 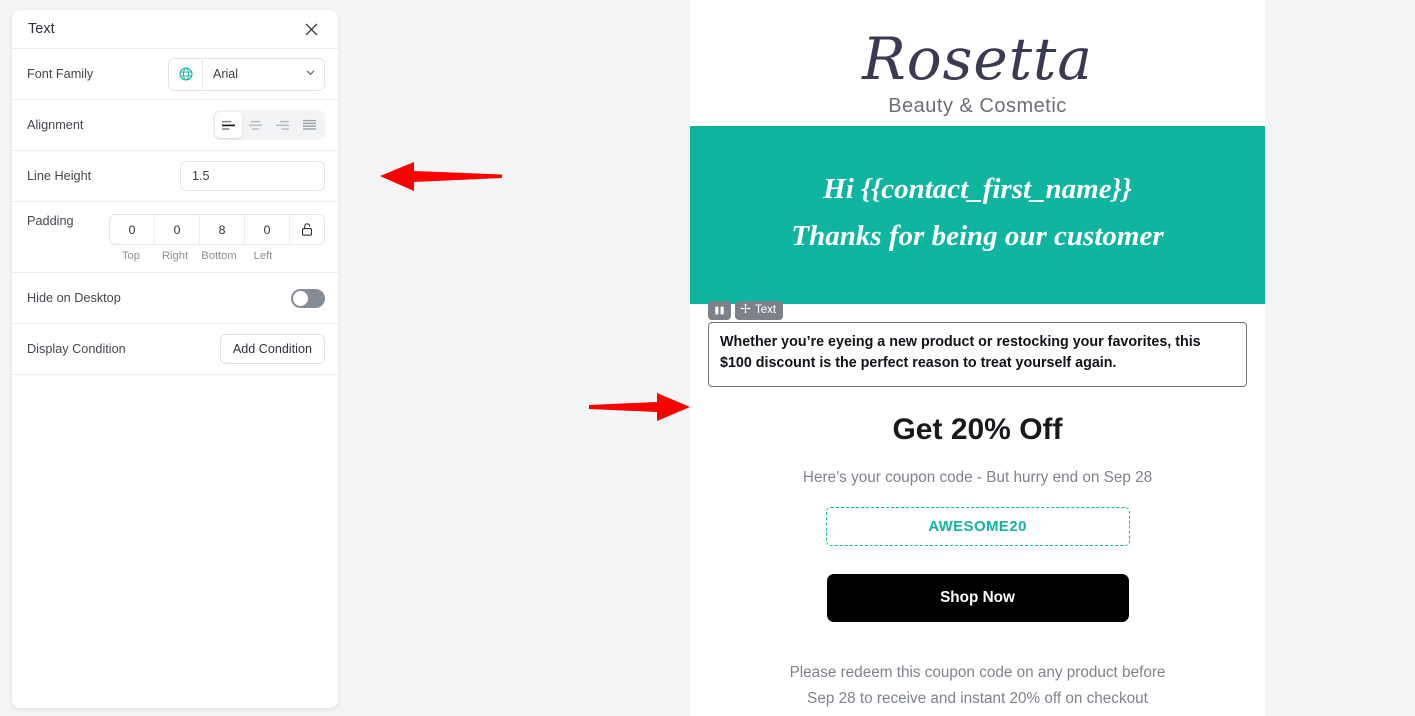 What do you see at coordinates (177, 229) in the screenshot?
I see `padding-right-input: 0` at bounding box center [177, 229].